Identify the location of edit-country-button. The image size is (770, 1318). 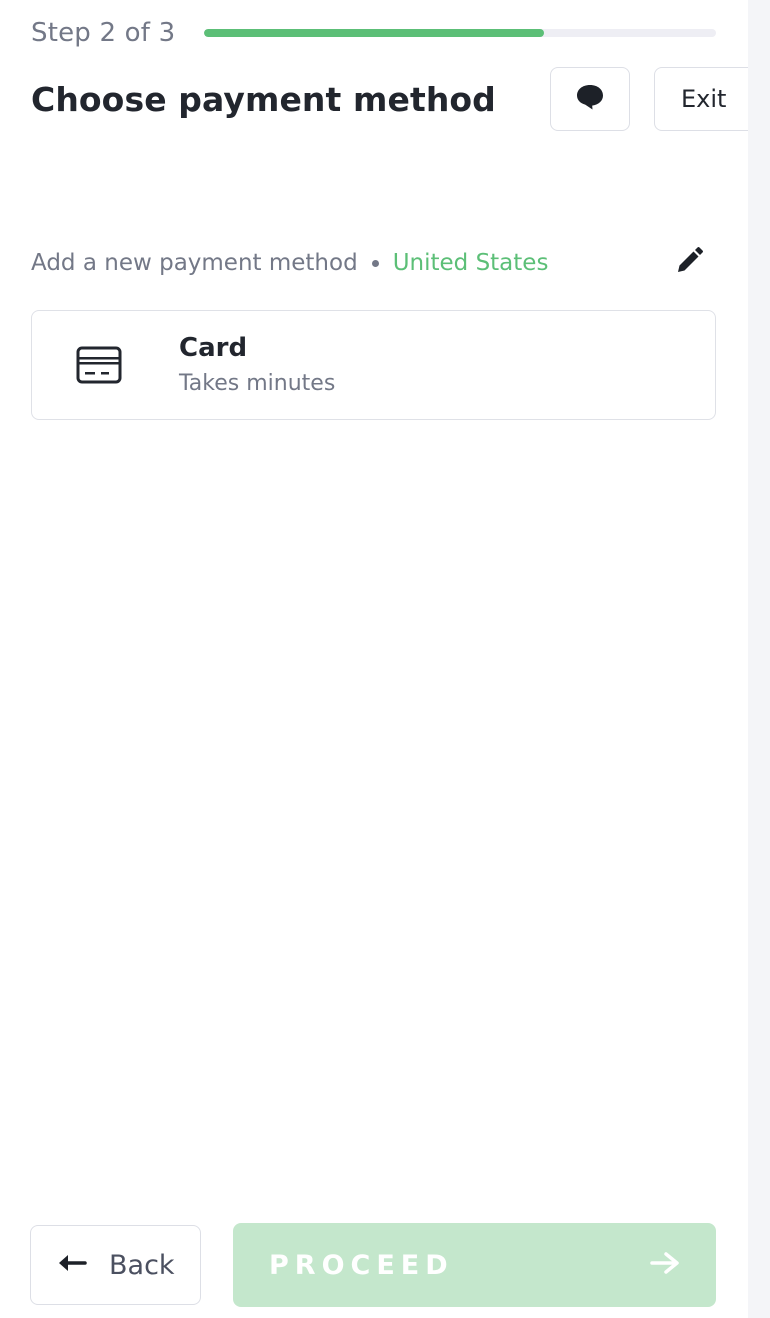
(689, 263).